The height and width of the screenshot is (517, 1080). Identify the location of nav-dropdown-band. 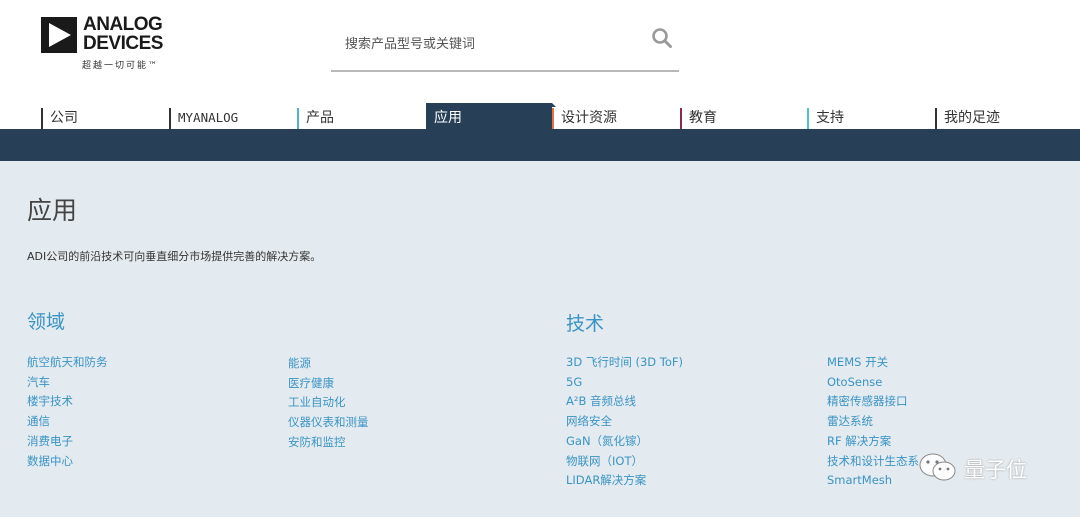
(540, 145).